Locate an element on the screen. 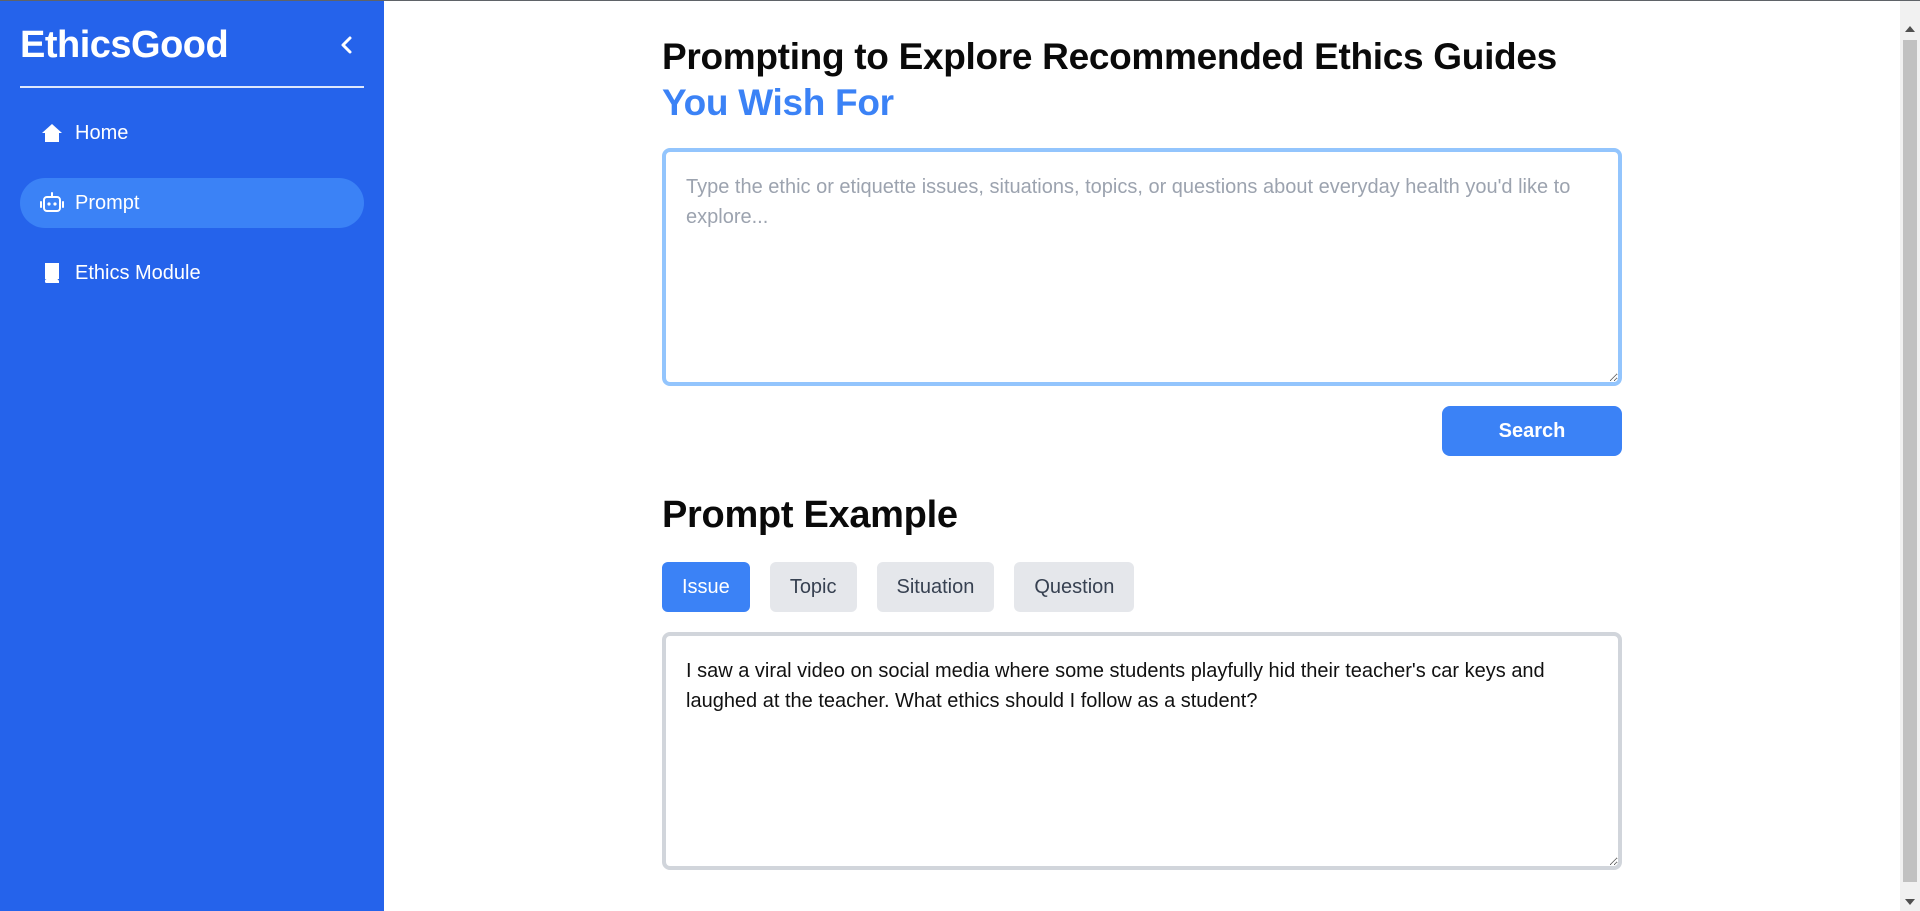 This screenshot has width=1920, height=911. brand-logo: EthicsGood is located at coordinates (124, 45).